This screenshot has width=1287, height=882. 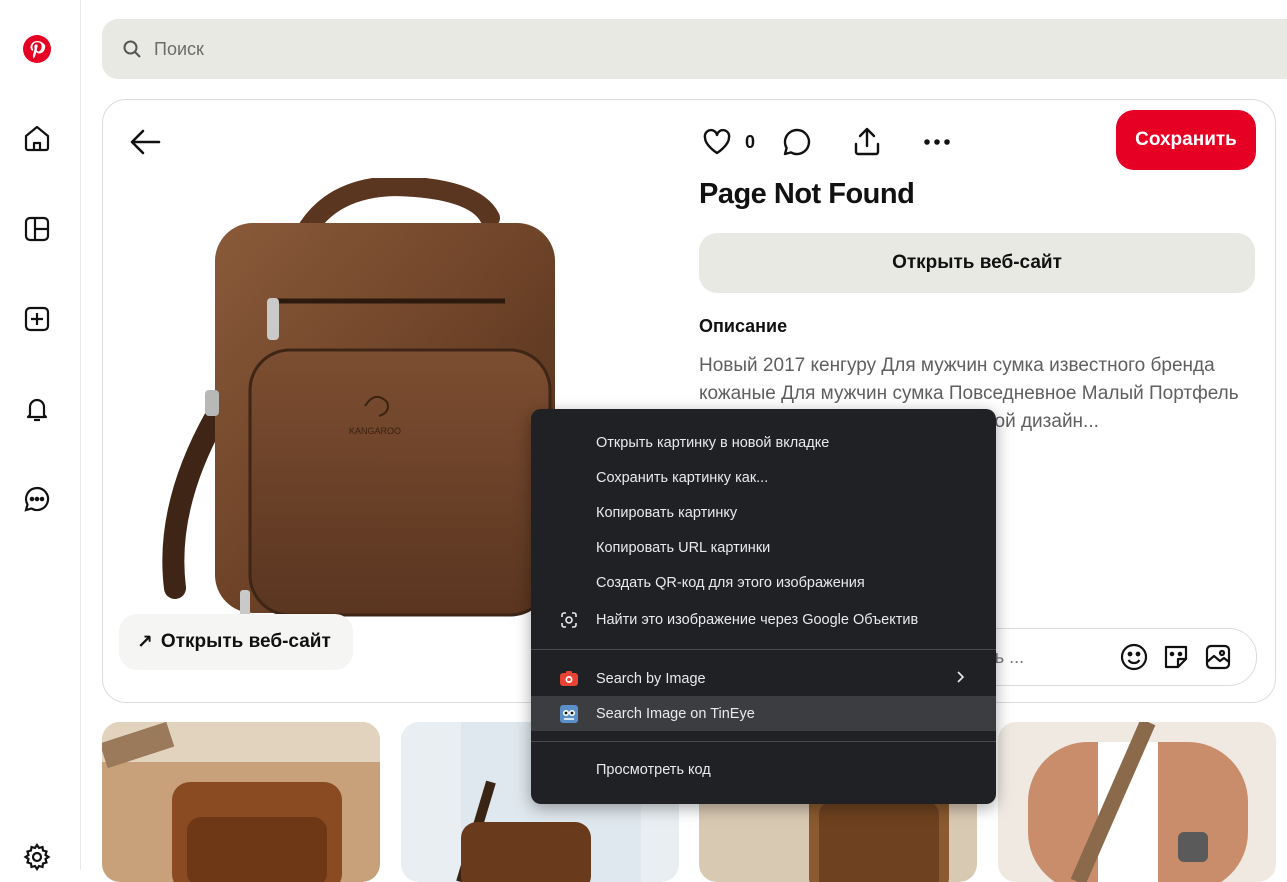 I want to click on notifications-icon, so click(x=37, y=409).